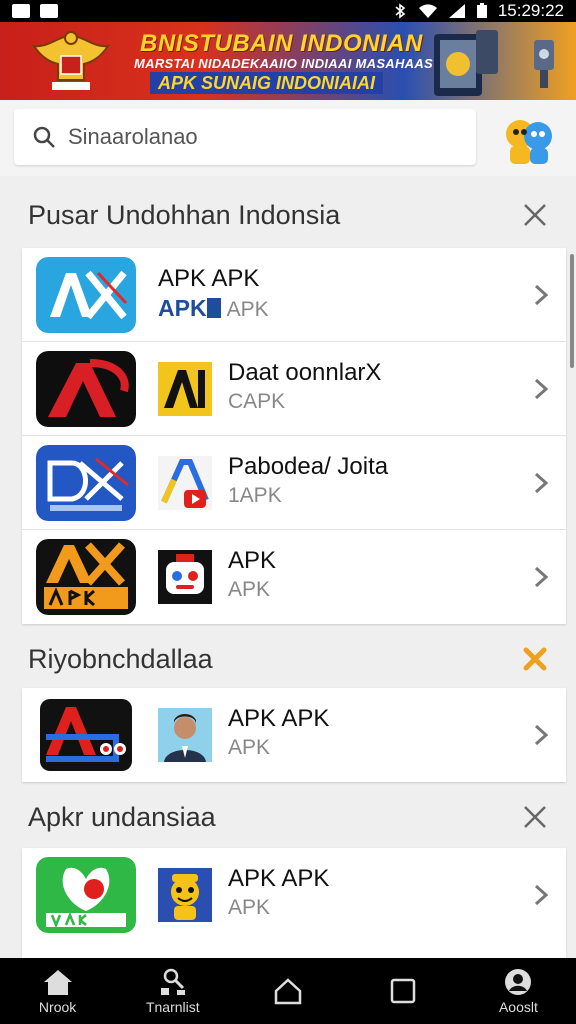  I want to click on search-placeholder: Sinaarolanao, so click(133, 136).